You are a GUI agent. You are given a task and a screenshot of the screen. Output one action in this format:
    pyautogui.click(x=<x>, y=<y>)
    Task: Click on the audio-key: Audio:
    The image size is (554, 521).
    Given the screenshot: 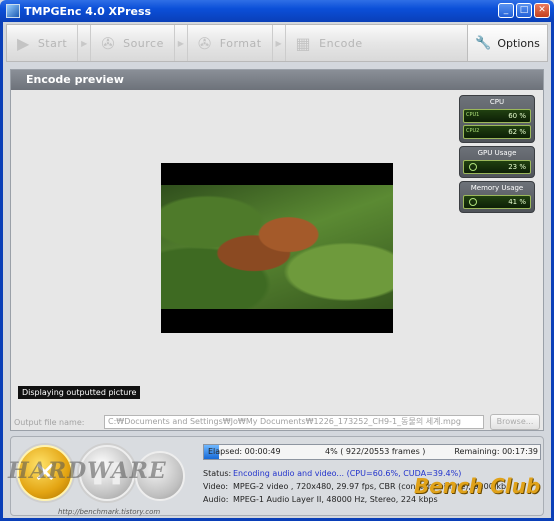 What is the action you would take?
    pyautogui.click(x=216, y=499)
    